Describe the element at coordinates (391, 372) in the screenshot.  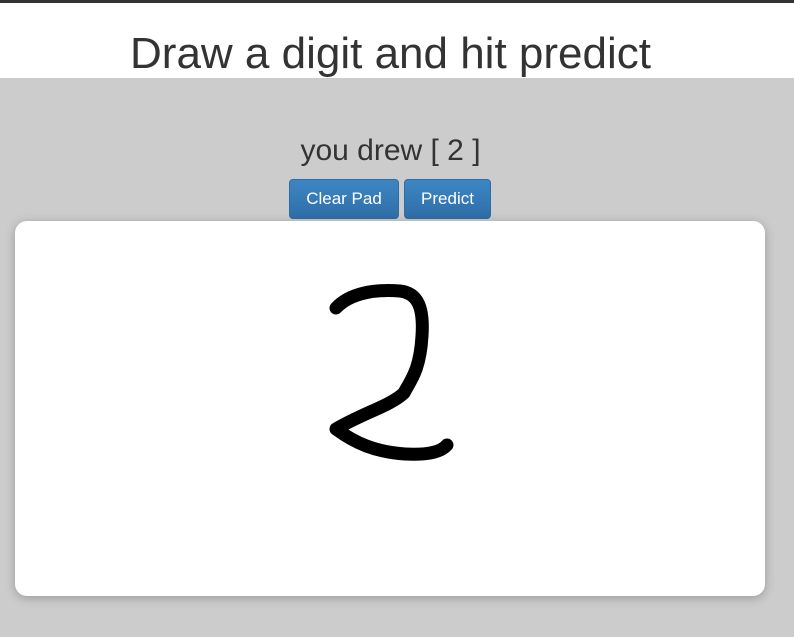
I see `handwritten-digit-stroke` at that location.